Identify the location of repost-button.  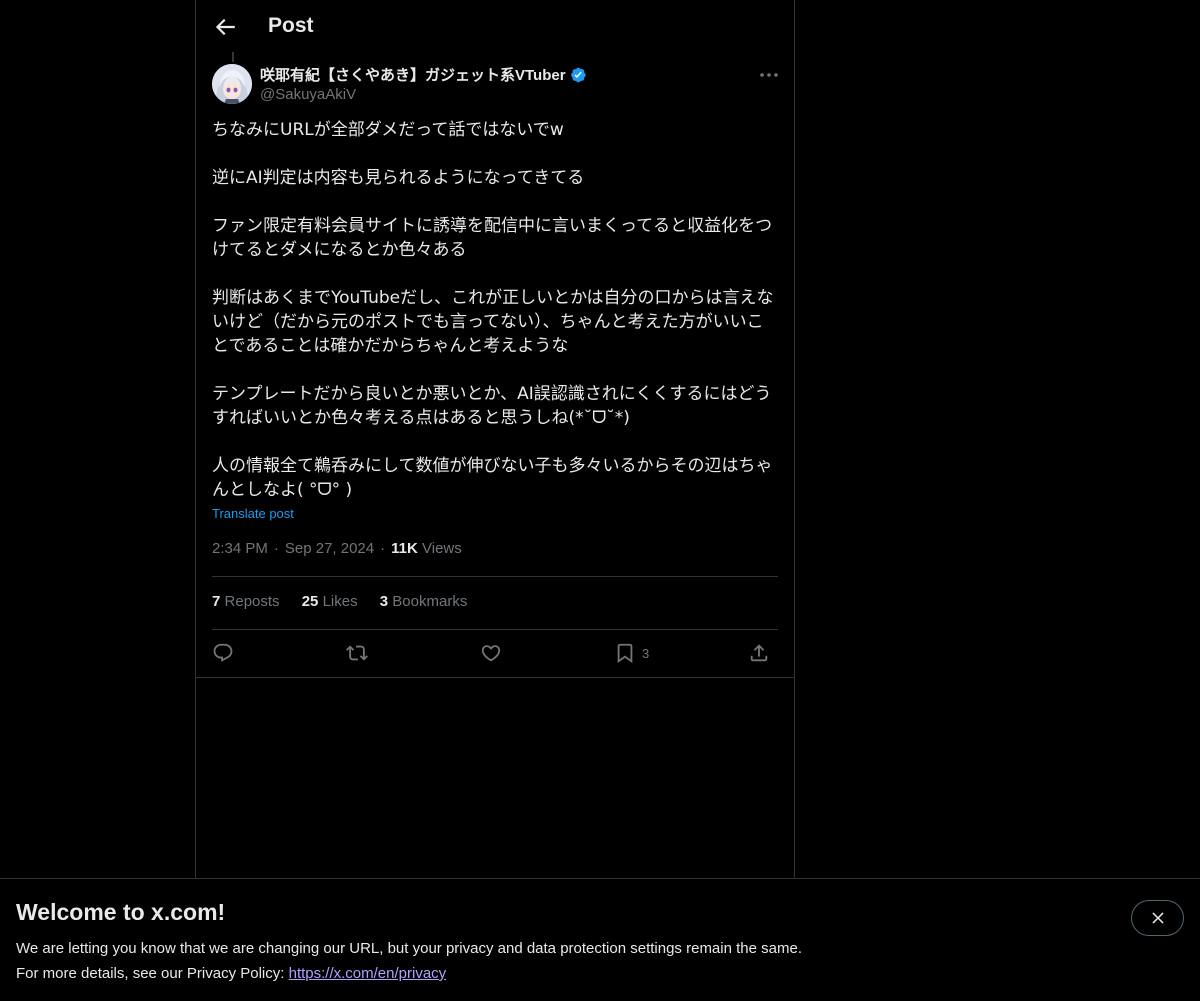
(357, 653).